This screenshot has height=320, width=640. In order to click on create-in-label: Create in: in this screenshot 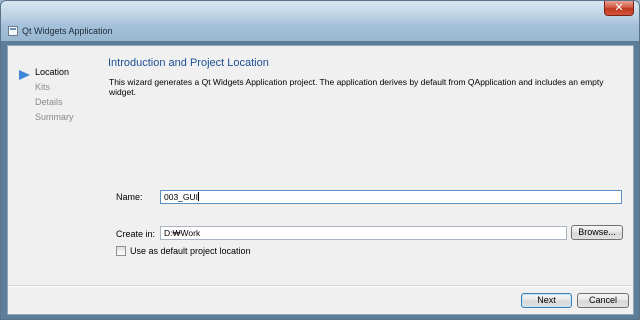, I will do `click(136, 234)`.